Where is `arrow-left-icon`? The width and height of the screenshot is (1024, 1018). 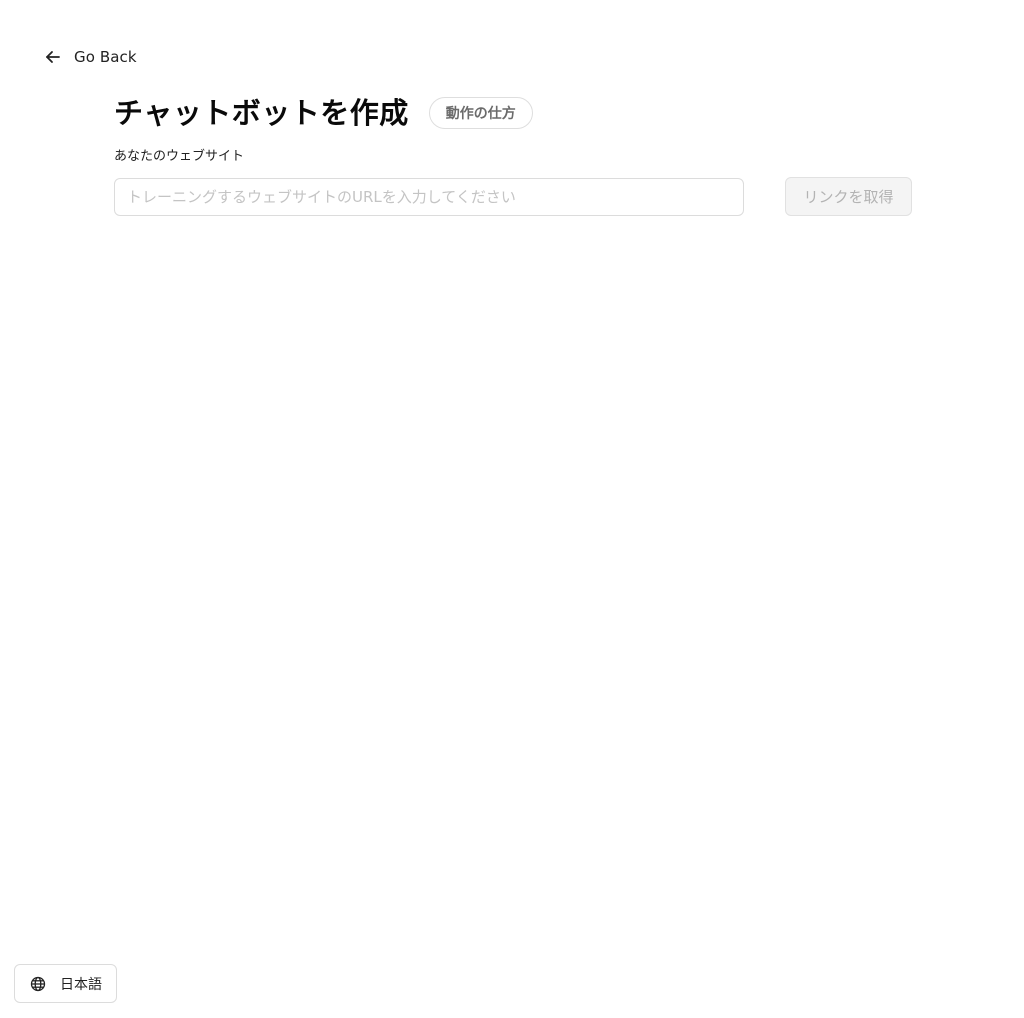
arrow-left-icon is located at coordinates (53, 57).